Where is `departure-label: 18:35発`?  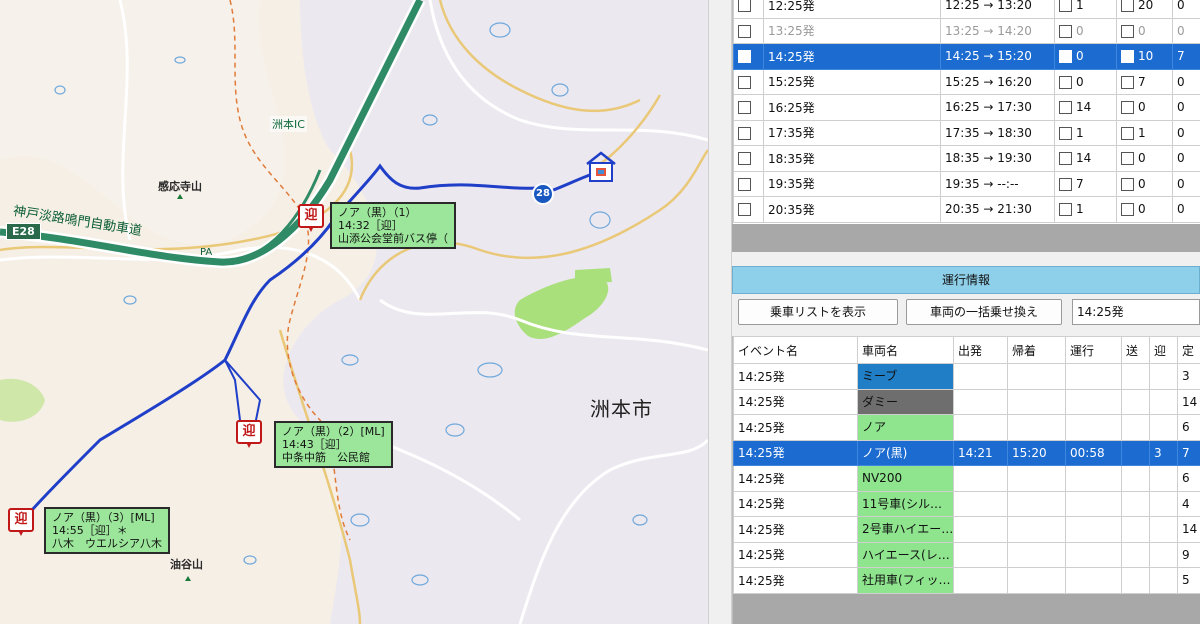
departure-label: 18:35発 is located at coordinates (852, 158).